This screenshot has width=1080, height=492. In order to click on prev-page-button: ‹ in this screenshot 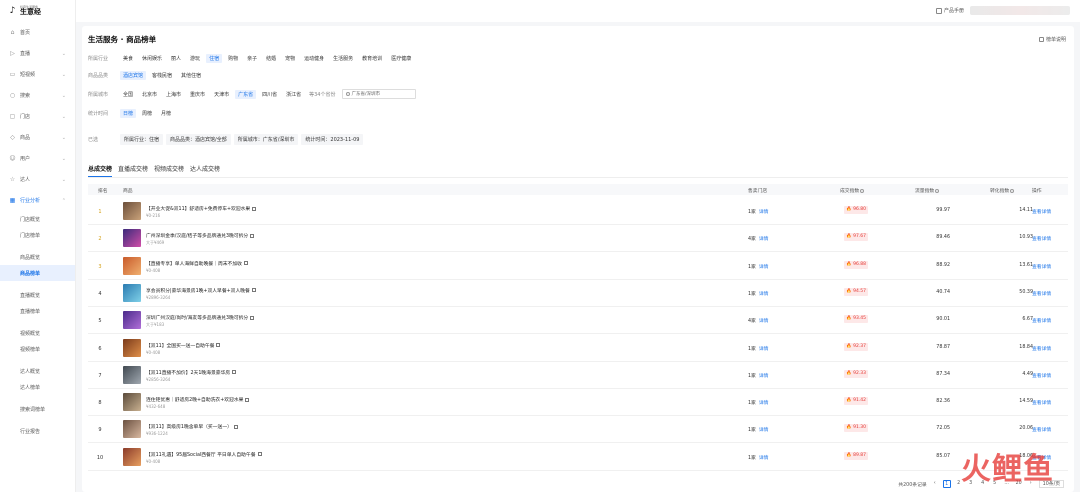, I will do `click(935, 484)`.